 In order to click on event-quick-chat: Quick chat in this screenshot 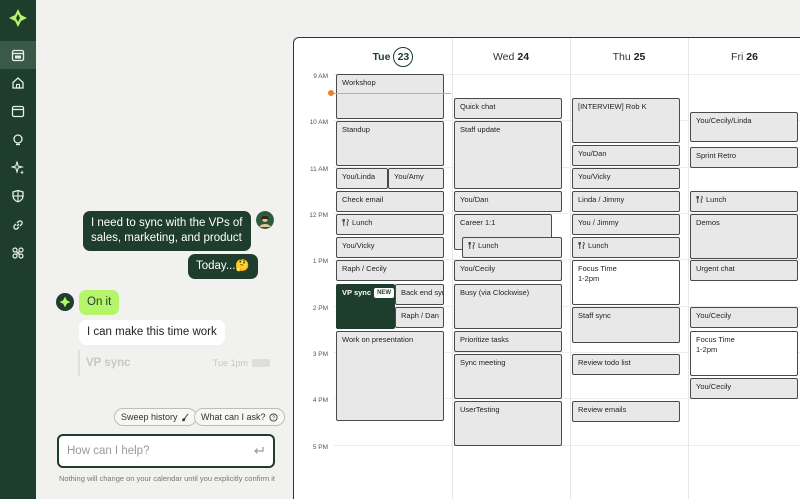, I will do `click(508, 108)`.